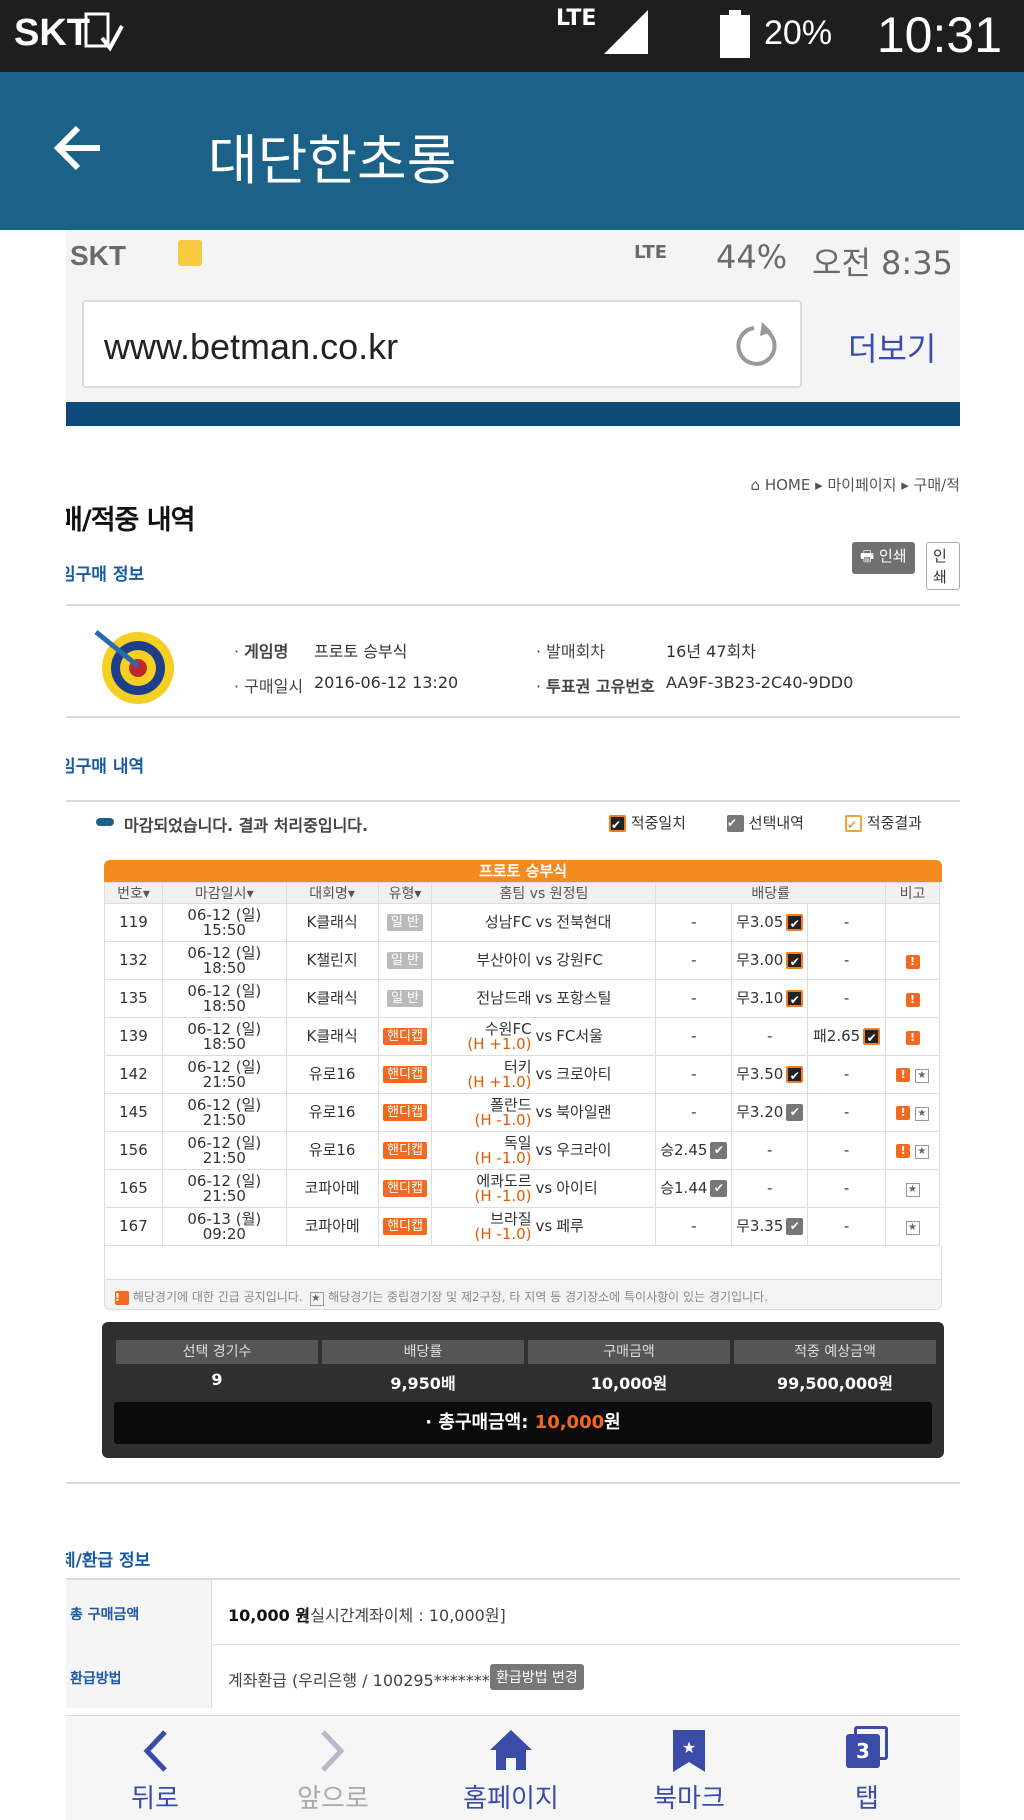  I want to click on url-field: www.betman.co.kr, so click(442, 344).